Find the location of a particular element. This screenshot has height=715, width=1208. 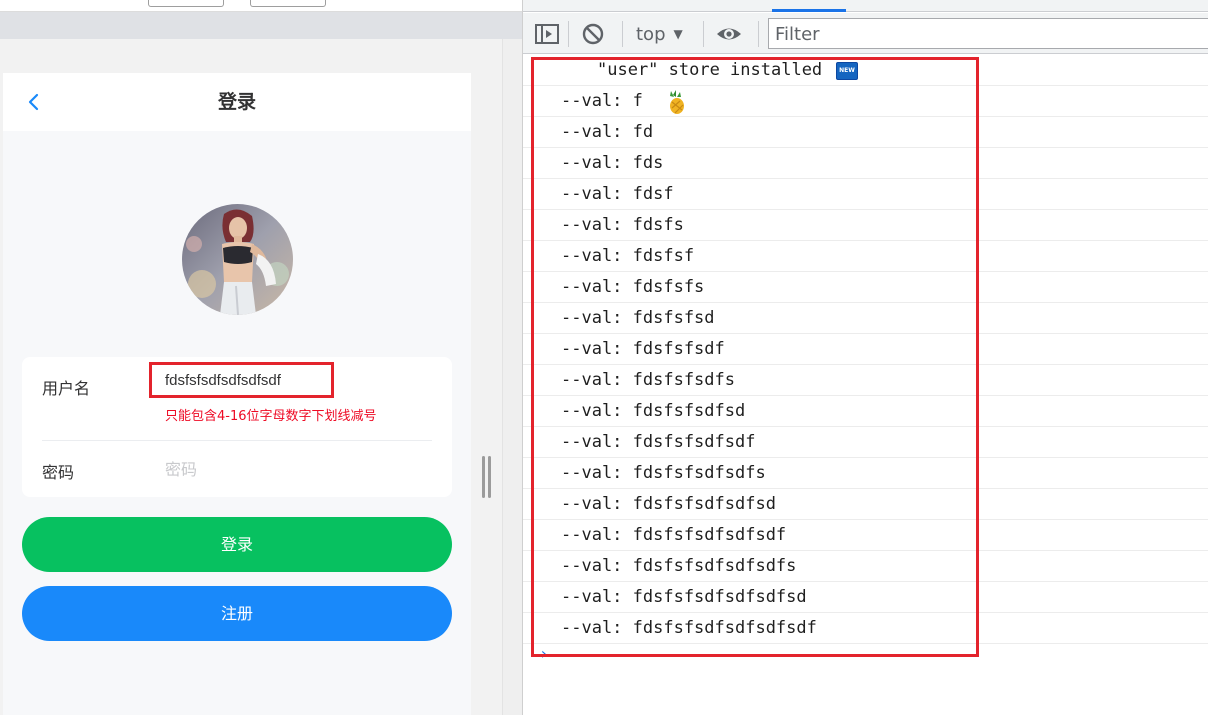

sidebar-toggle-icon is located at coordinates (547, 34).